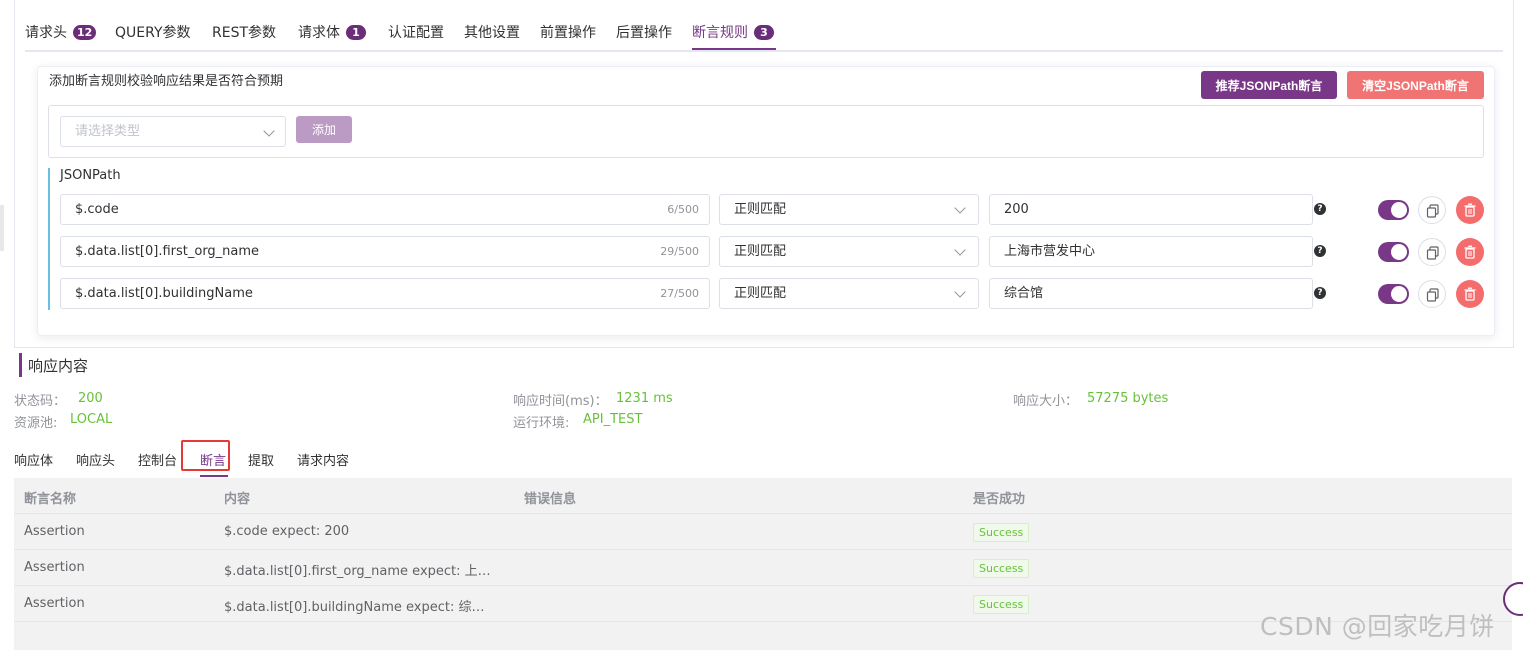 The width and height of the screenshot is (1523, 650). Describe the element at coordinates (416, 32) in the screenshot. I see `tab-auth: 认证配置` at that location.